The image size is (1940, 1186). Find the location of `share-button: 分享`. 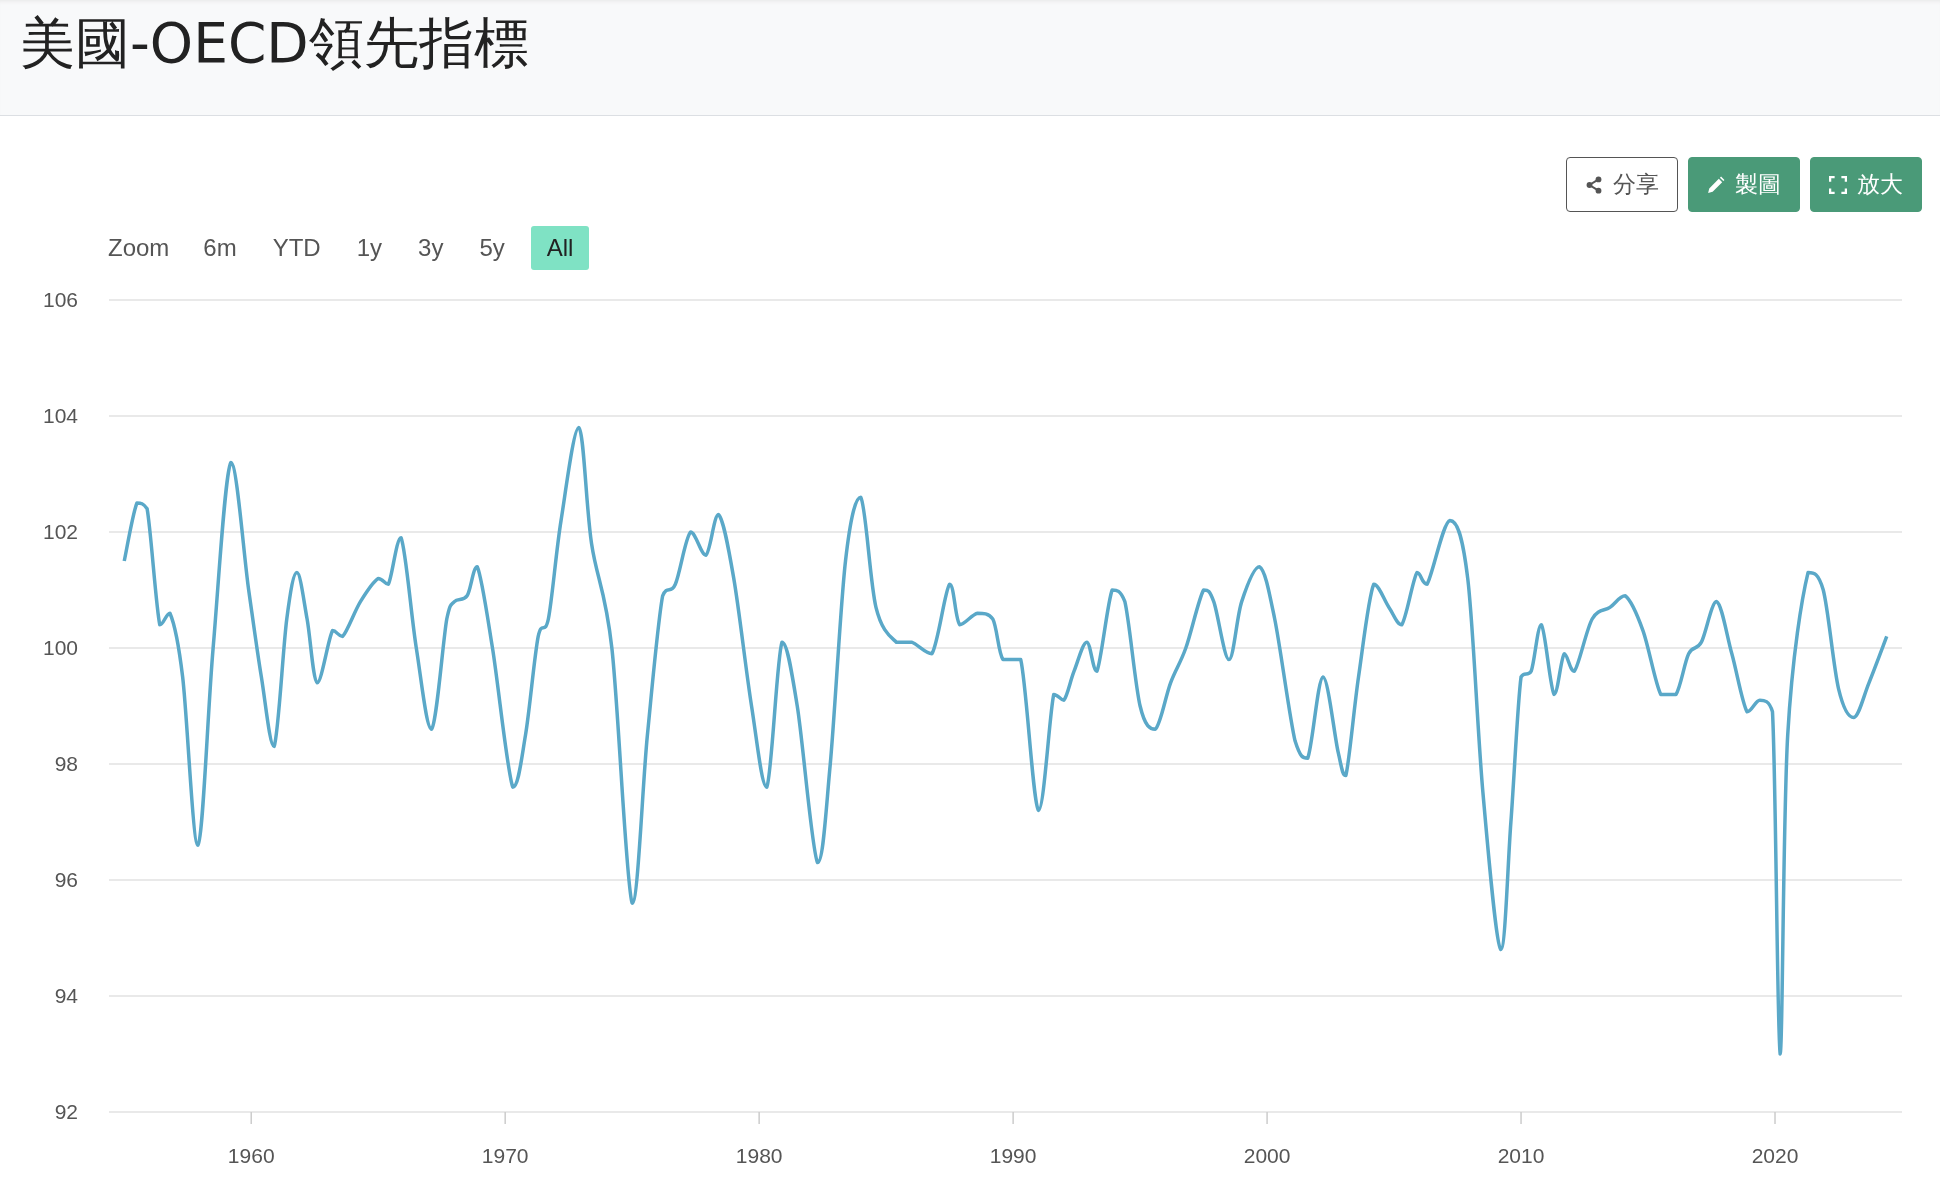

share-button: 分享 is located at coordinates (1622, 184).